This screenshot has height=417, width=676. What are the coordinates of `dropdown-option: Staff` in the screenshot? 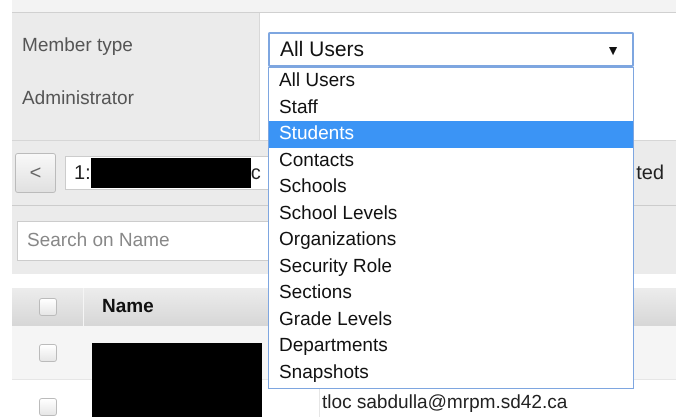 It's located at (451, 107).